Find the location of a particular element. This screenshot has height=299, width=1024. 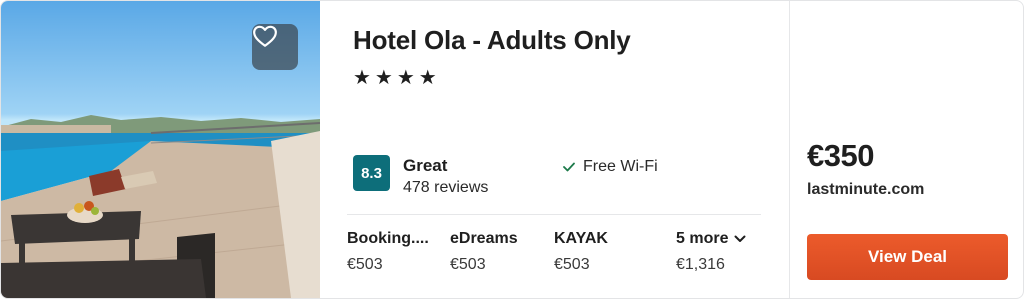

more-providers-price: €1,316 is located at coordinates (700, 264).